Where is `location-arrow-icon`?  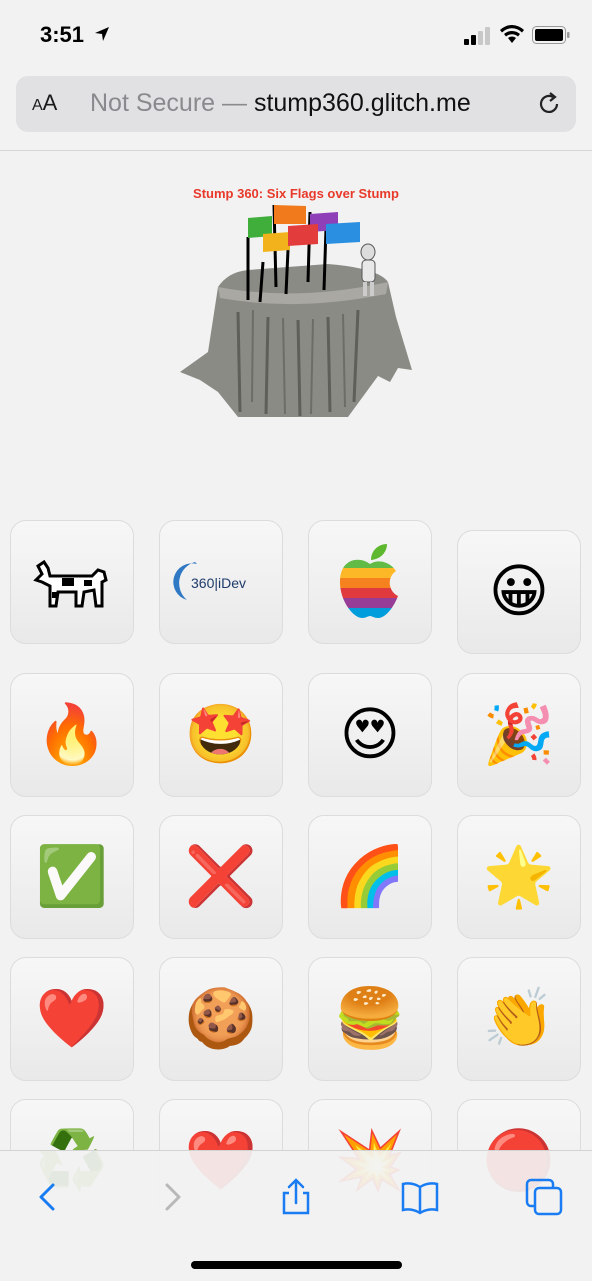 location-arrow-icon is located at coordinates (102, 34).